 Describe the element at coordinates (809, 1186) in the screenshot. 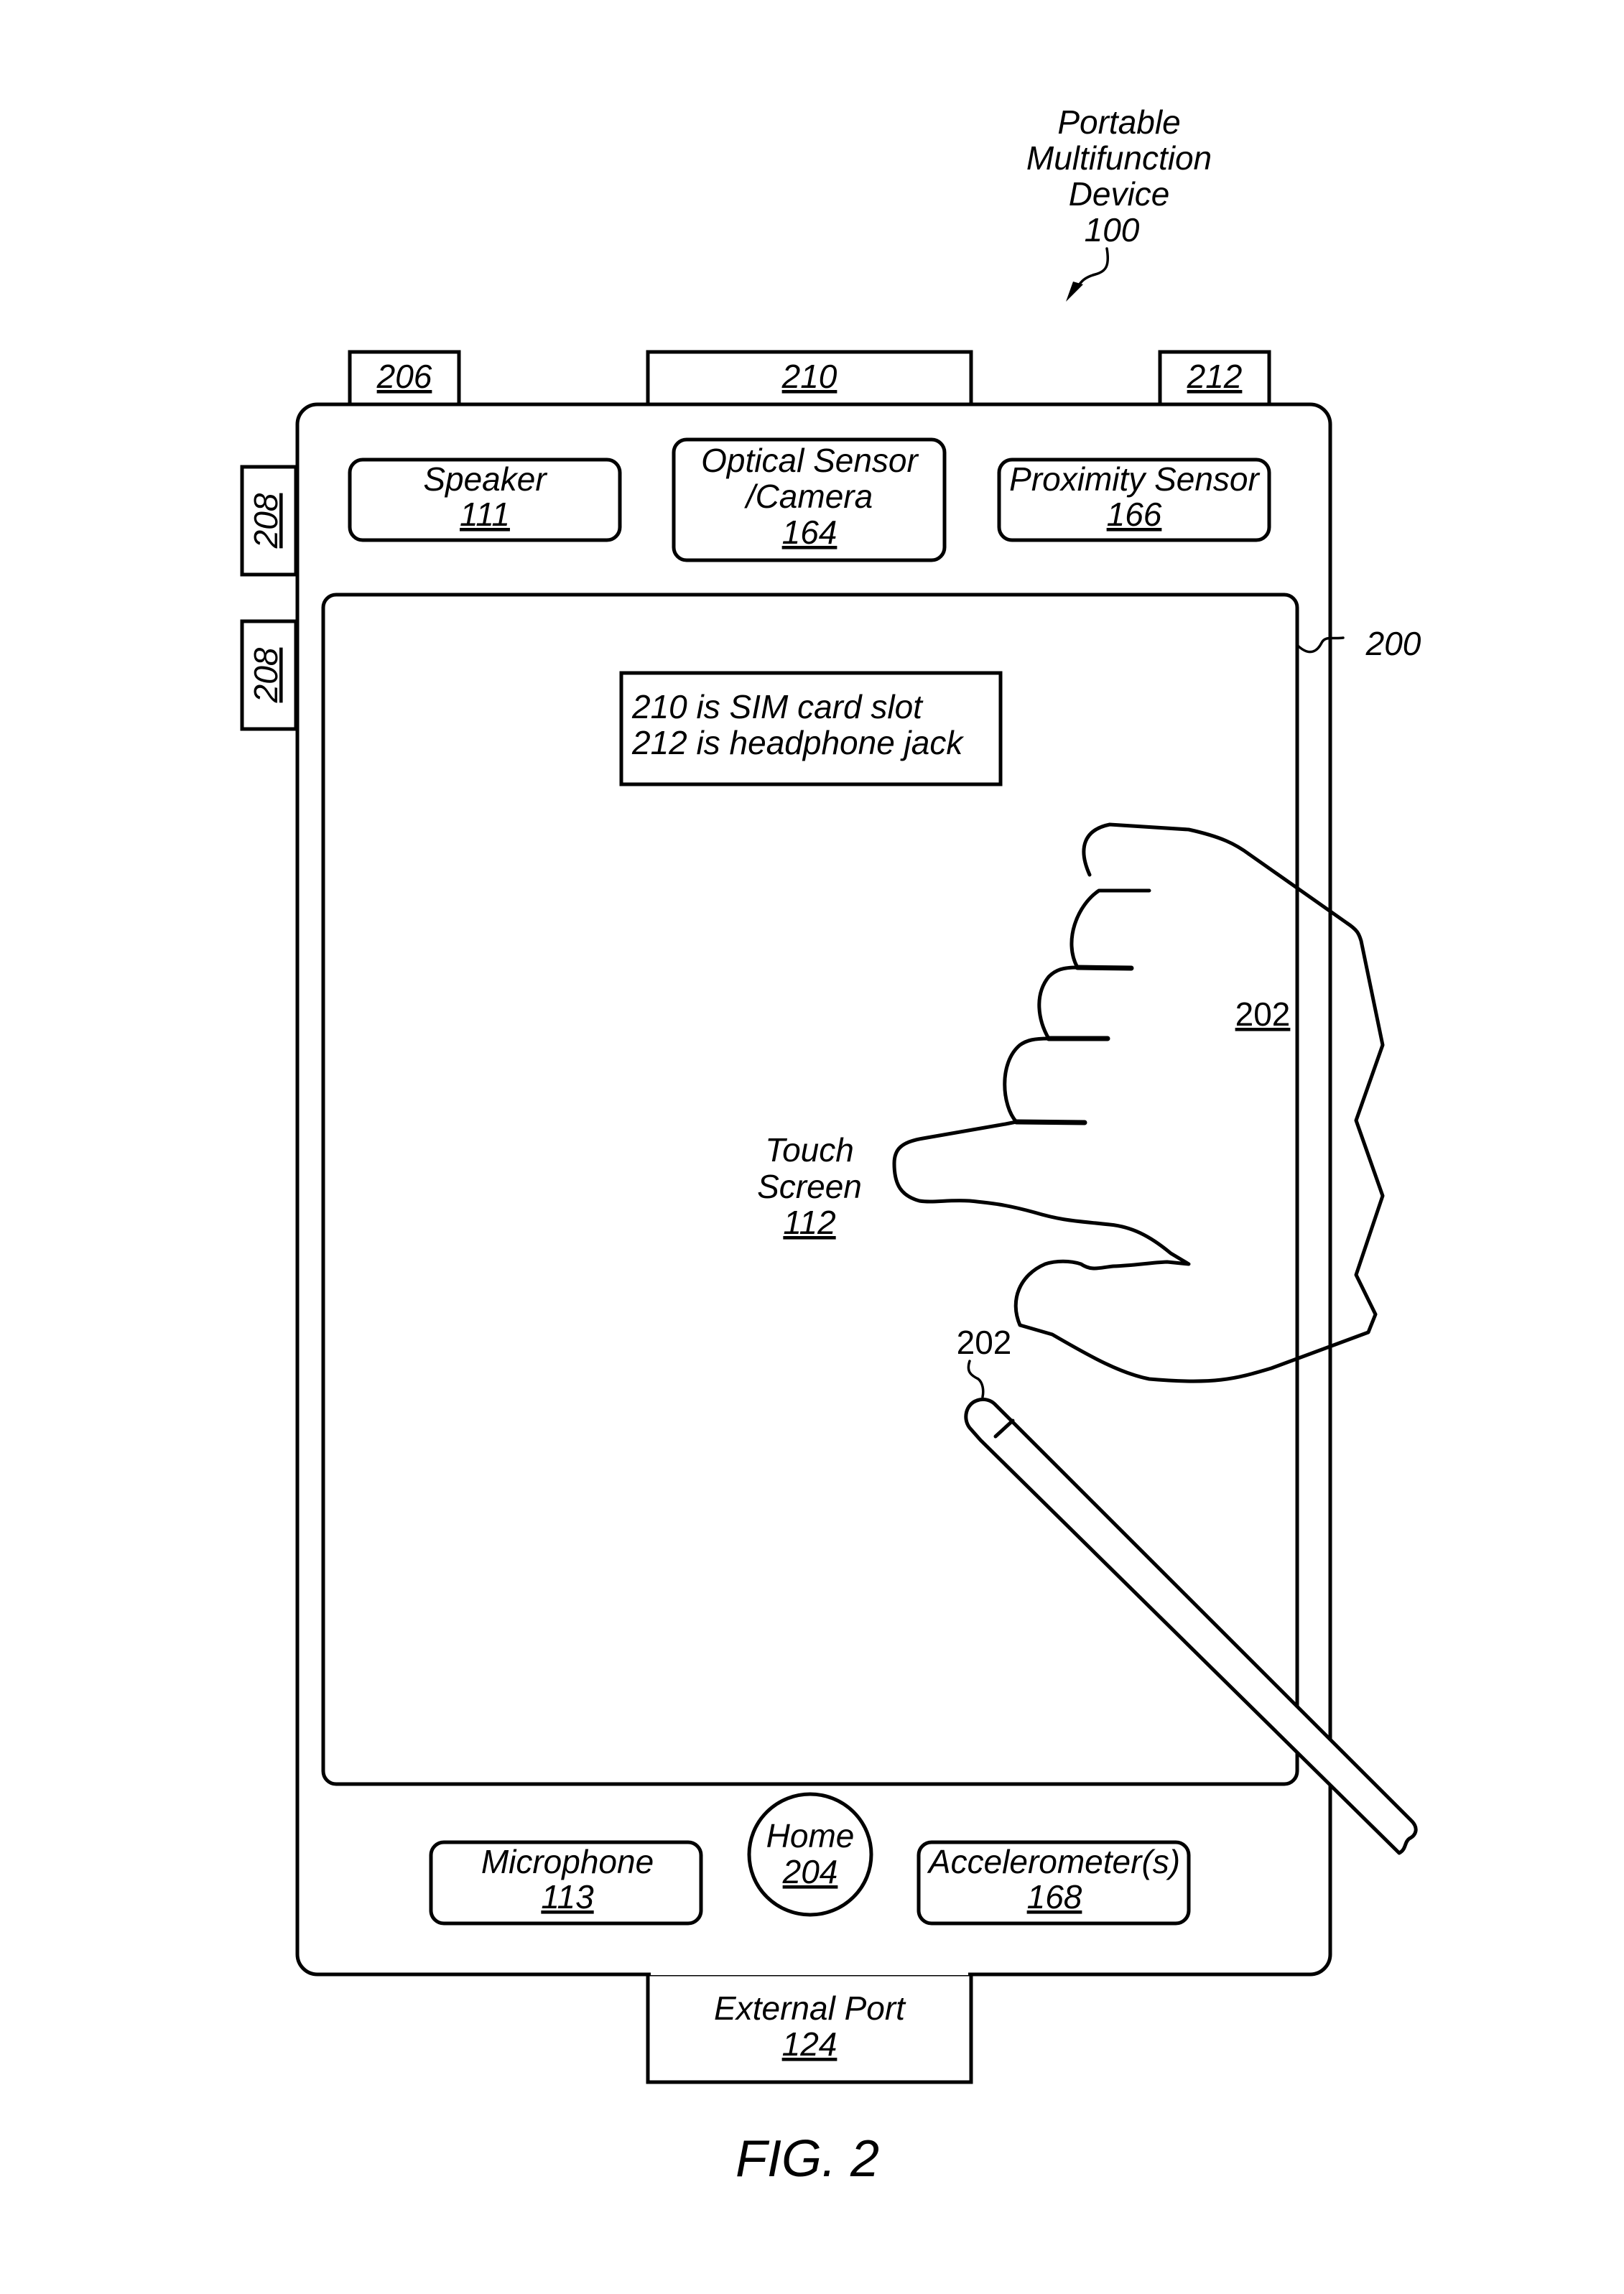

I see `touch-screen-label-2: Screen` at that location.